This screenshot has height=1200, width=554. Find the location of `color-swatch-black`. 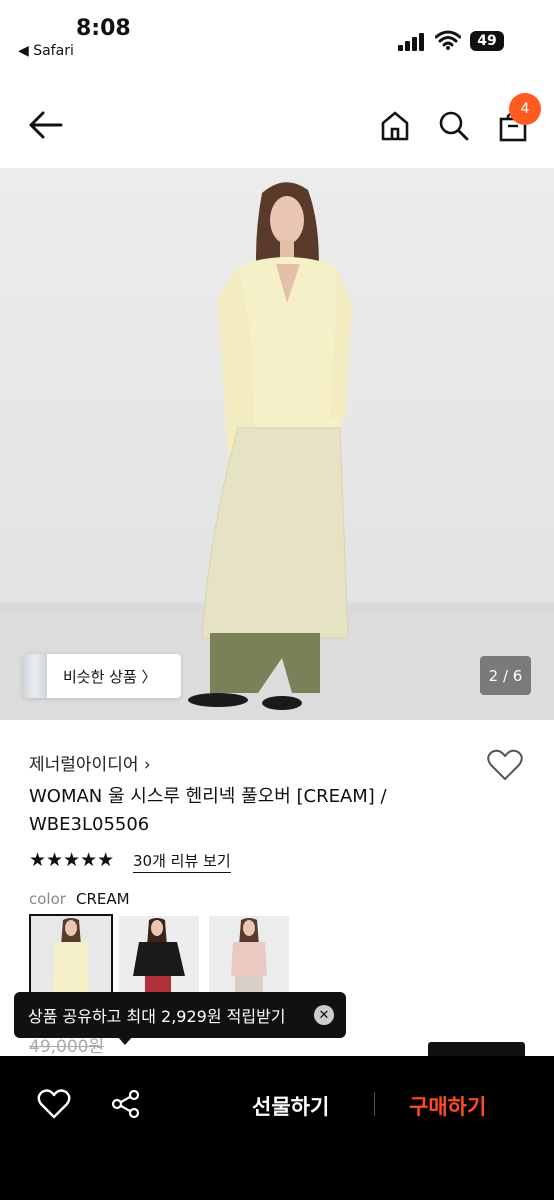

color-swatch-black is located at coordinates (159, 954).